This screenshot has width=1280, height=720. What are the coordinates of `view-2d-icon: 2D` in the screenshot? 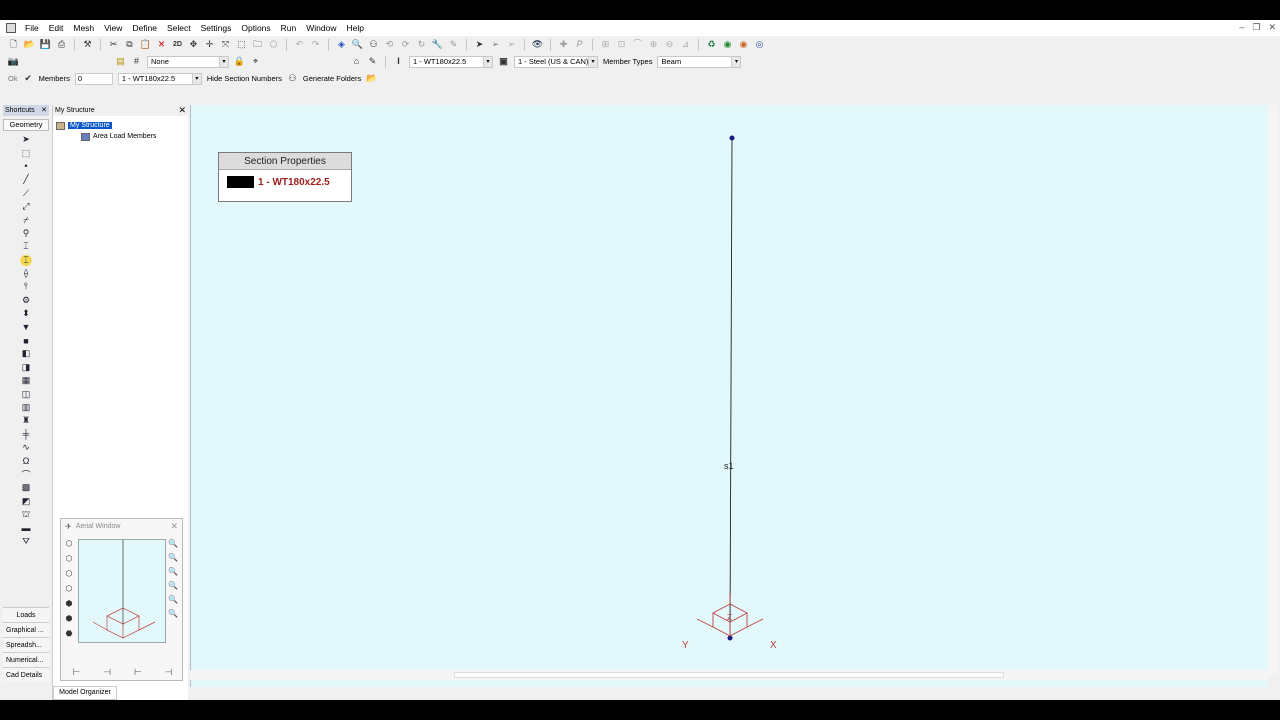 It's located at (177, 44).